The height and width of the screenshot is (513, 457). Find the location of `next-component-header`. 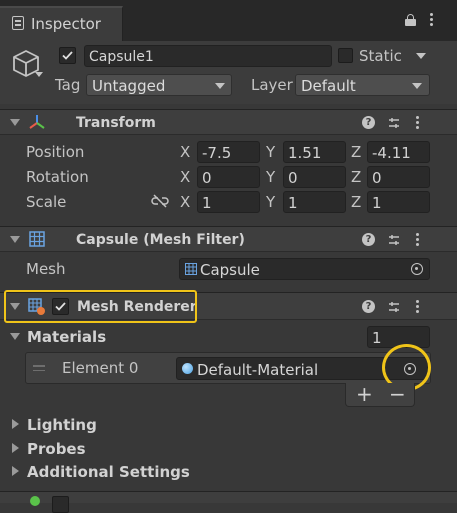

next-component-header is located at coordinates (228, 502).